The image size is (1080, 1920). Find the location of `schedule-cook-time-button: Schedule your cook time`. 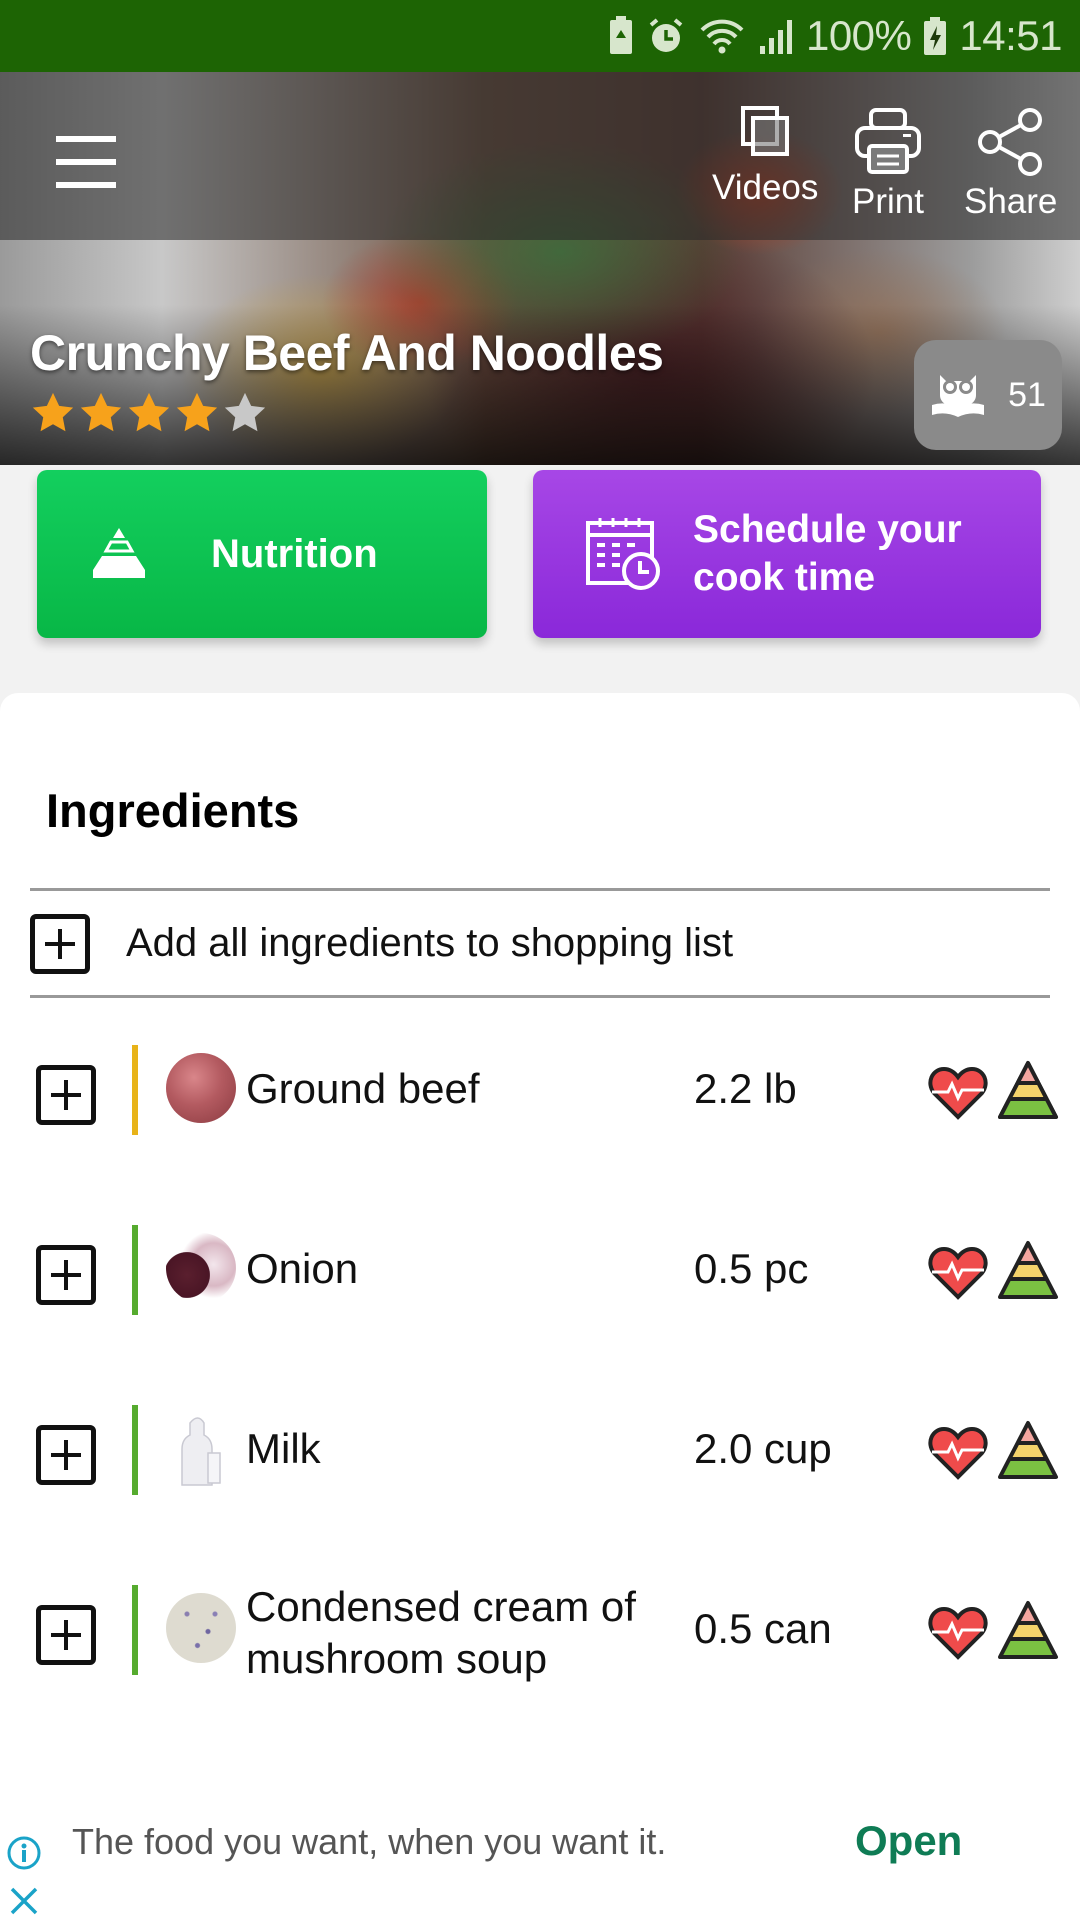

schedule-cook-time-button: Schedule your cook time is located at coordinates (787, 554).